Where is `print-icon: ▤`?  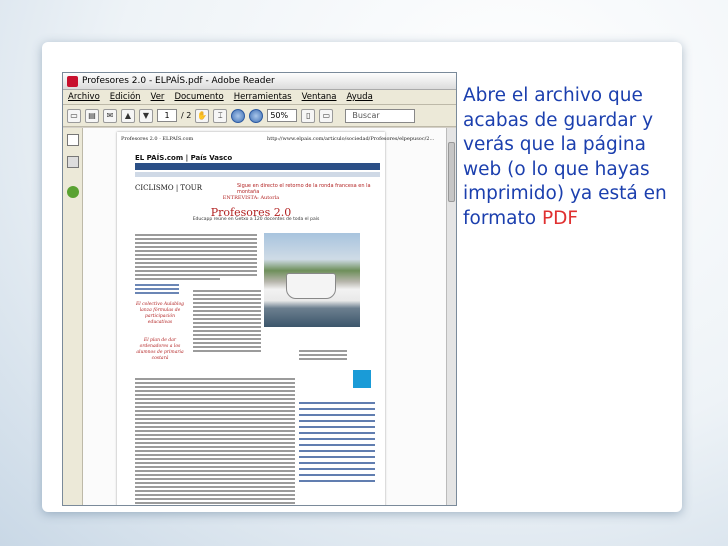 print-icon: ▤ is located at coordinates (92, 115).